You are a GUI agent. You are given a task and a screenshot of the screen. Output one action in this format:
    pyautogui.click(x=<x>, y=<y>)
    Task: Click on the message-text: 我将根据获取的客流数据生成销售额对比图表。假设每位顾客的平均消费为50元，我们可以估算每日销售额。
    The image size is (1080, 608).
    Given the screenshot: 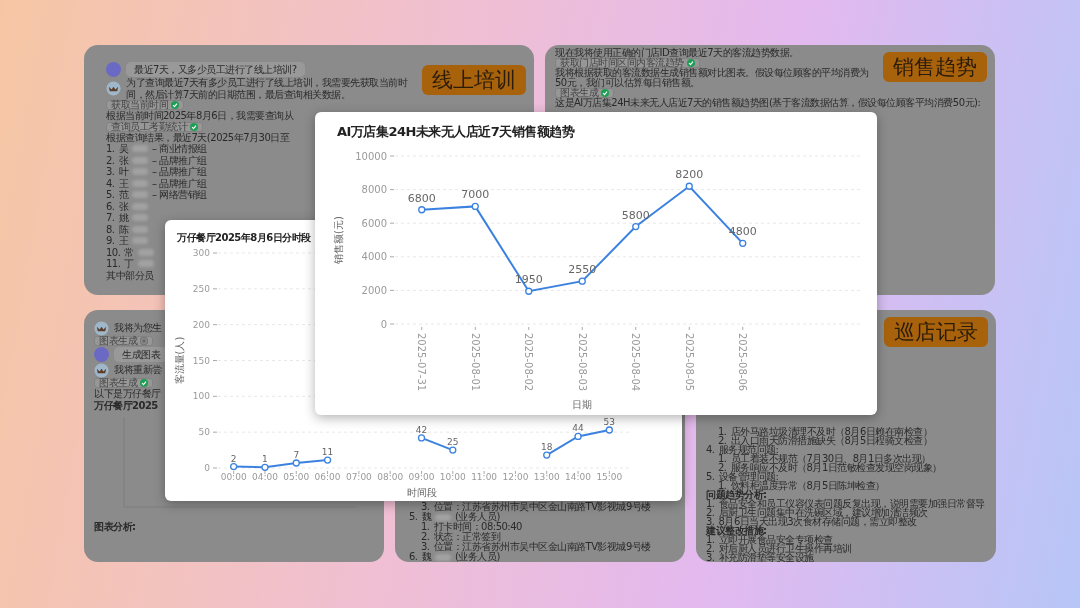 What is the action you would take?
    pyautogui.click(x=712, y=78)
    